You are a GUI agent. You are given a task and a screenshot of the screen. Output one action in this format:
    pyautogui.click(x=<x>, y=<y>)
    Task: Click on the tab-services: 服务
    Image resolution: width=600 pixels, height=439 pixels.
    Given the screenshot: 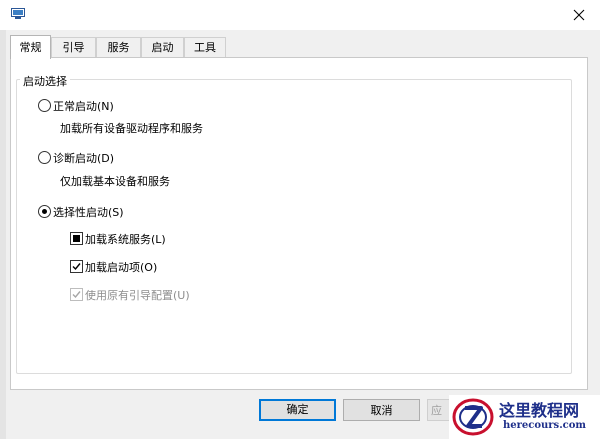 What is the action you would take?
    pyautogui.click(x=118, y=47)
    